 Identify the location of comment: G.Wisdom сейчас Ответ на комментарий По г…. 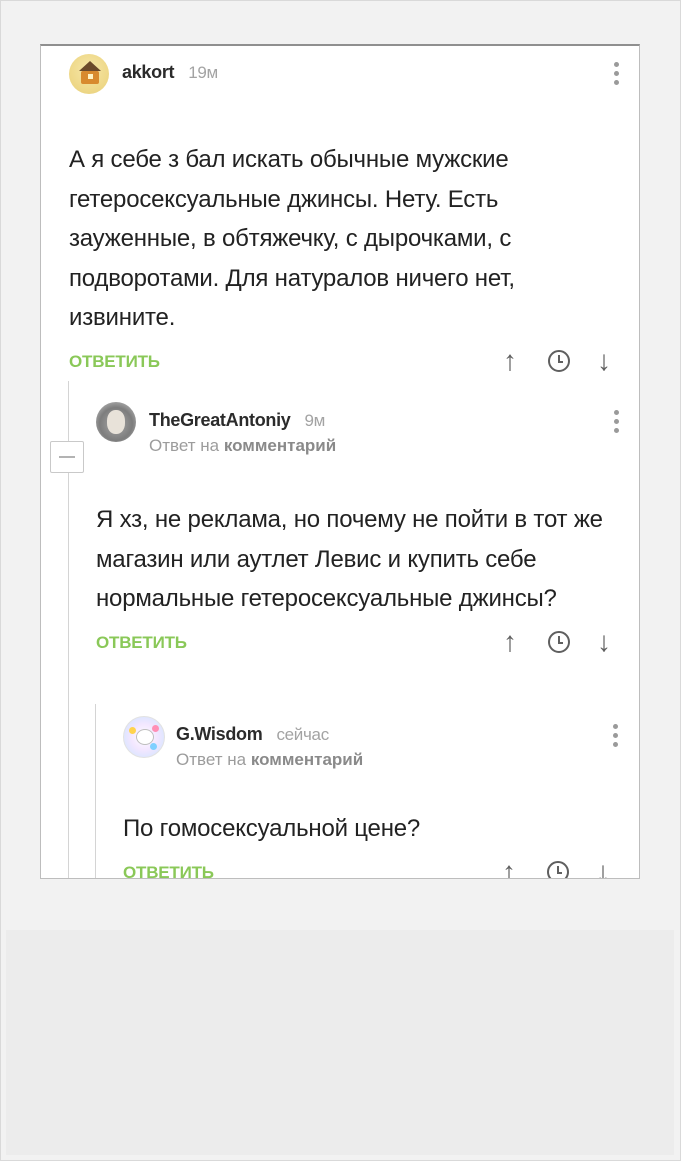
(373, 797).